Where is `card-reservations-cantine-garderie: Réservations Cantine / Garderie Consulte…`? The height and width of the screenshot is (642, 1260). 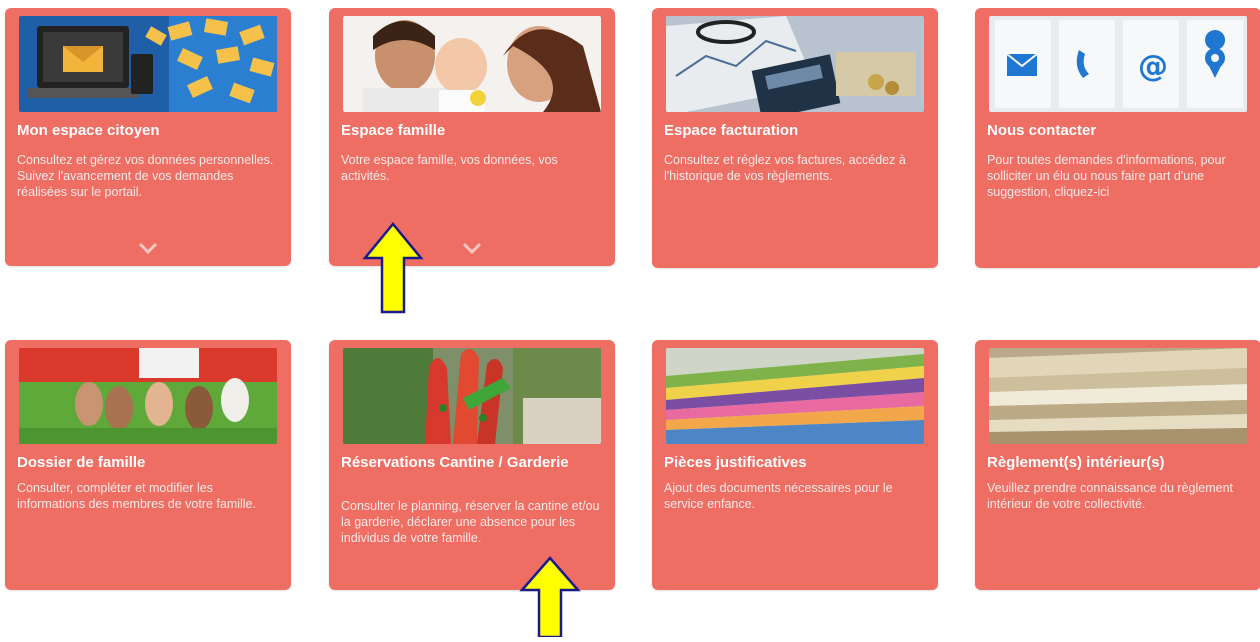 card-reservations-cantine-garderie: Réservations Cantine / Garderie Consulte… is located at coordinates (472, 465).